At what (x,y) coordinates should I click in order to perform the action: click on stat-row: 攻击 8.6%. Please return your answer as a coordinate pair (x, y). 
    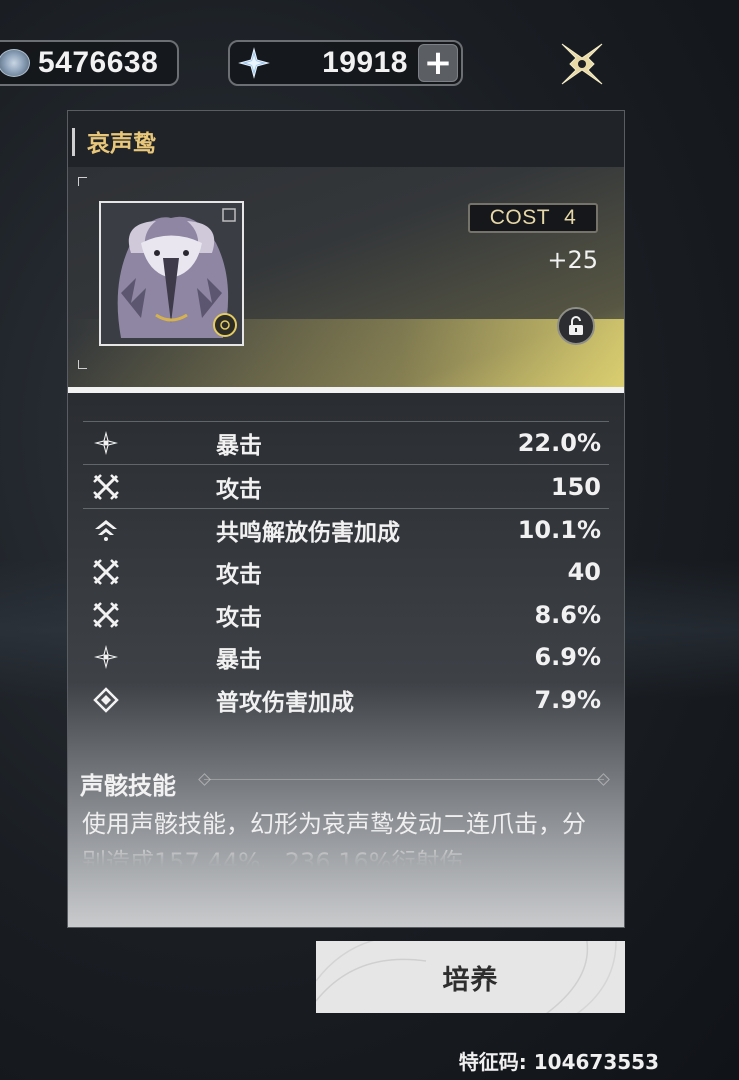
    Looking at the image, I should click on (346, 615).